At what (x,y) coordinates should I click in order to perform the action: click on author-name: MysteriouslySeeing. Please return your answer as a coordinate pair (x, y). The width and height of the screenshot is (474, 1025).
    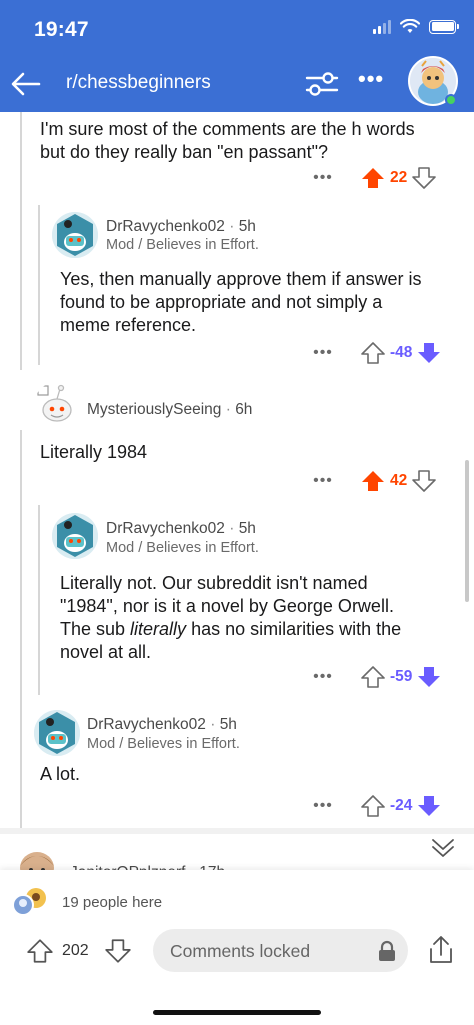
    Looking at the image, I should click on (154, 409).